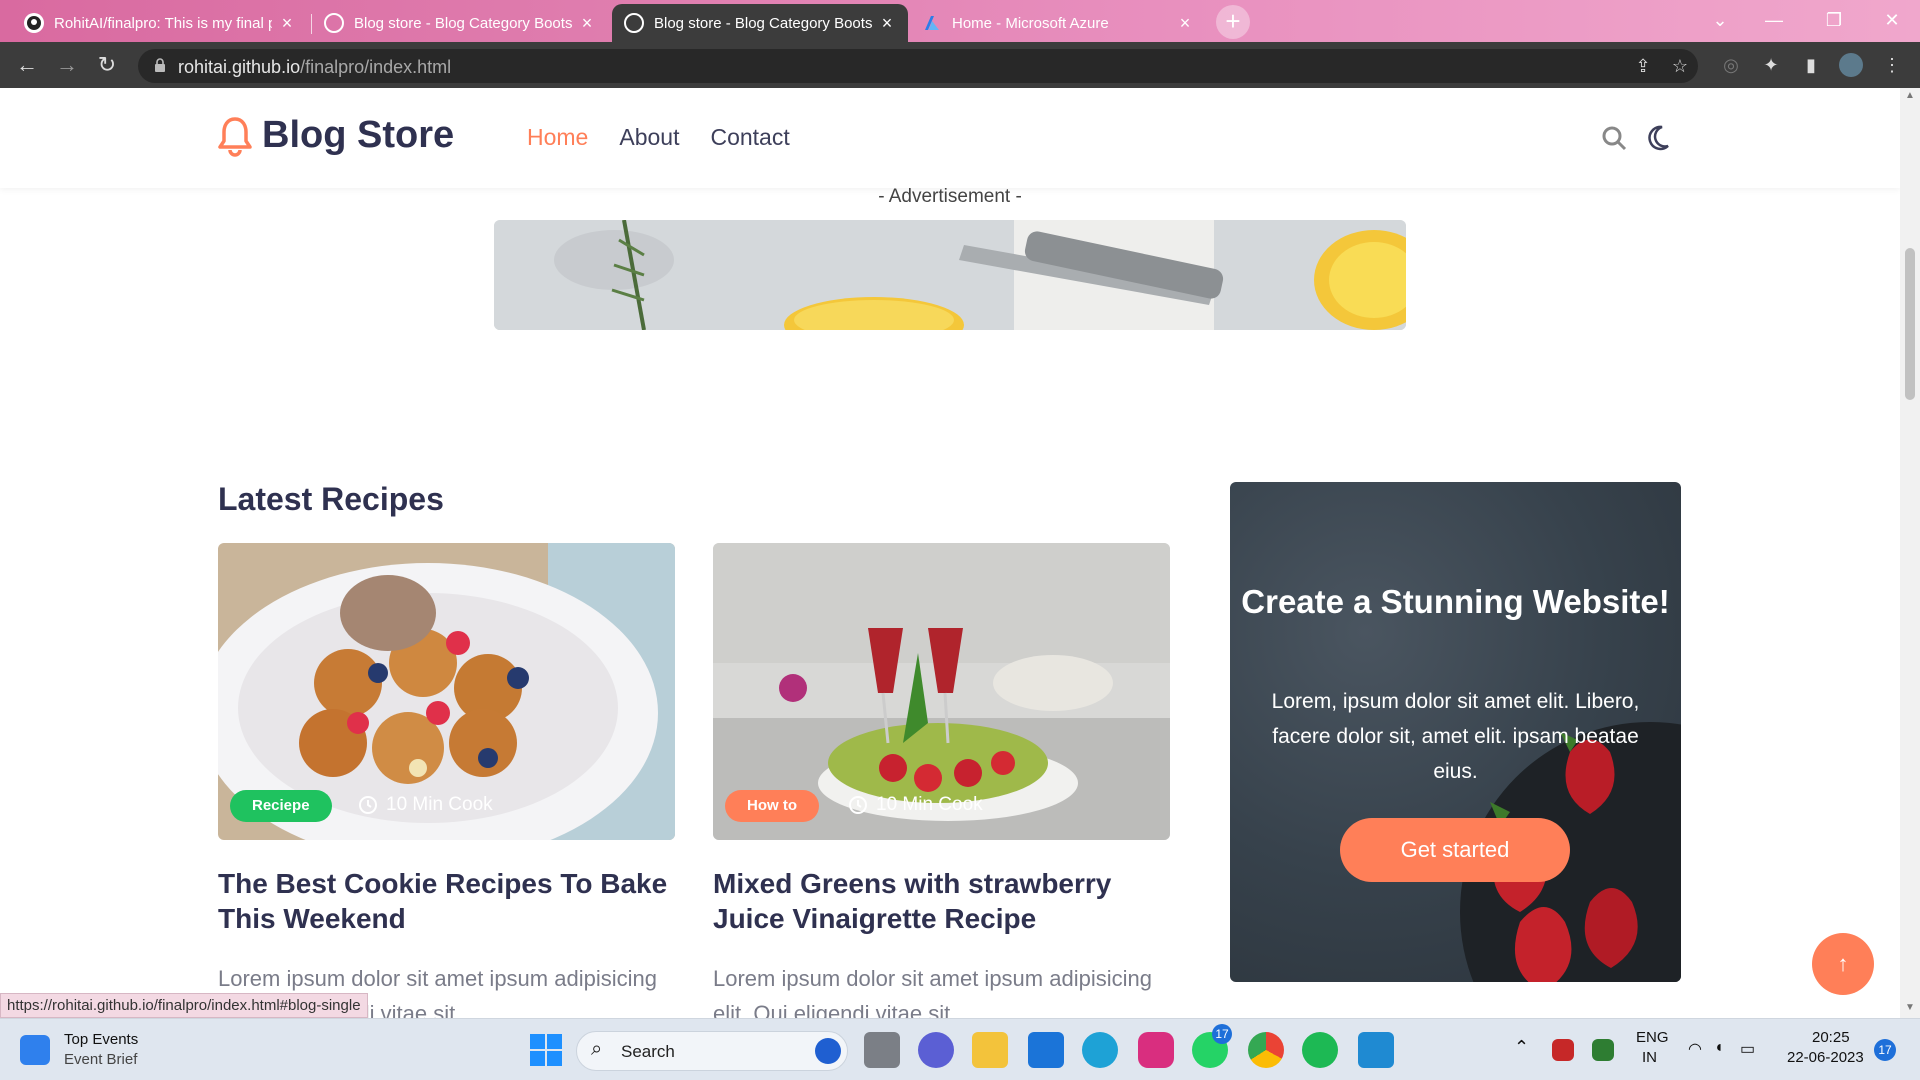 The width and height of the screenshot is (1920, 1080). What do you see at coordinates (101, 1039) in the screenshot?
I see `widget-title: Top Events` at bounding box center [101, 1039].